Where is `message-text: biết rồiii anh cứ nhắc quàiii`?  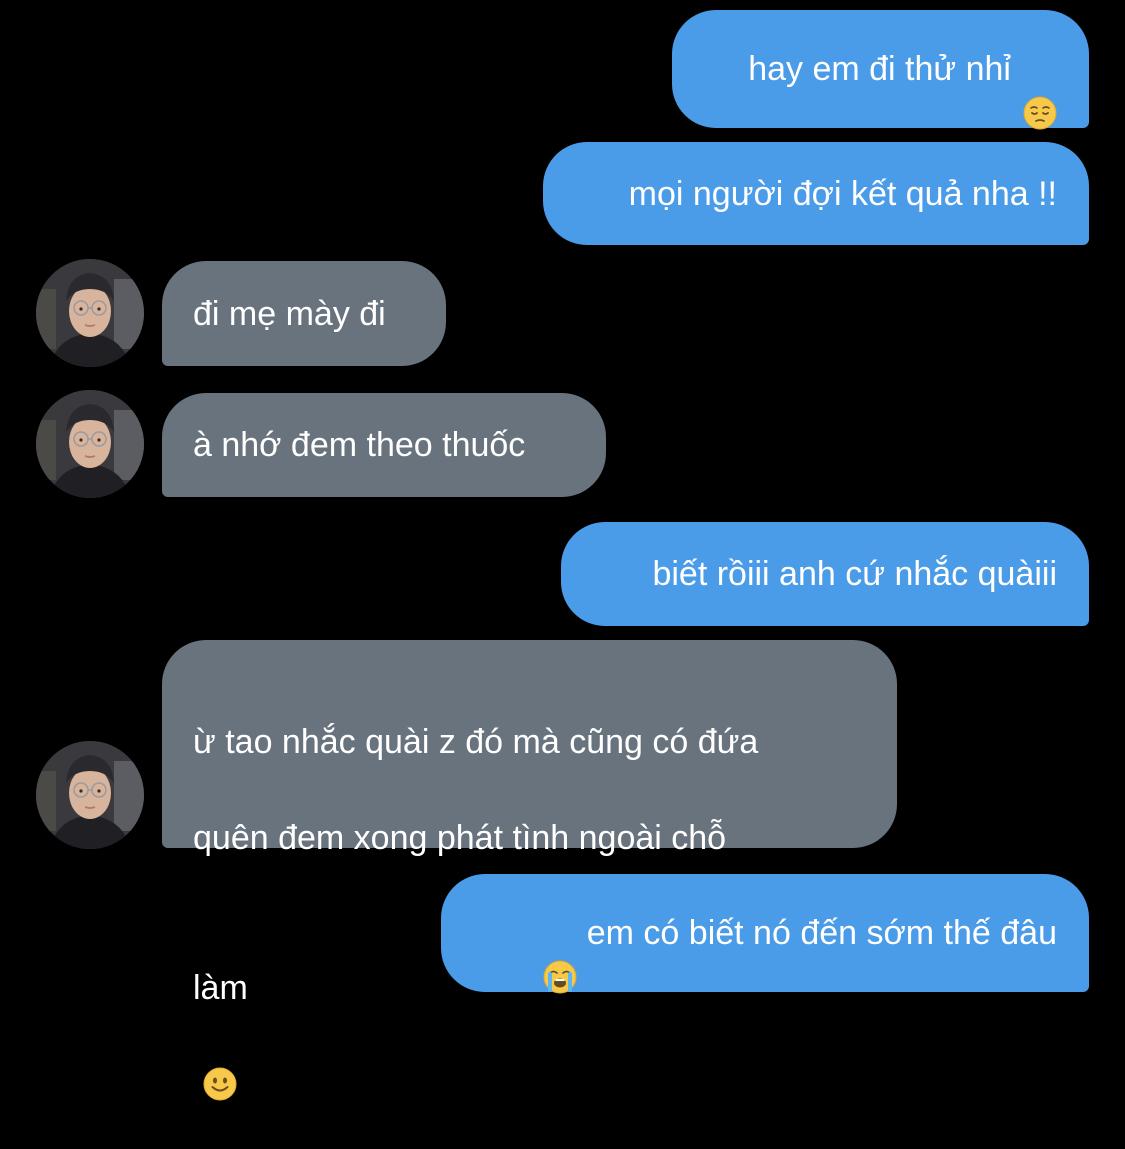 message-text: biết rồiii anh cứ nhắc quàiii is located at coordinates (854, 574).